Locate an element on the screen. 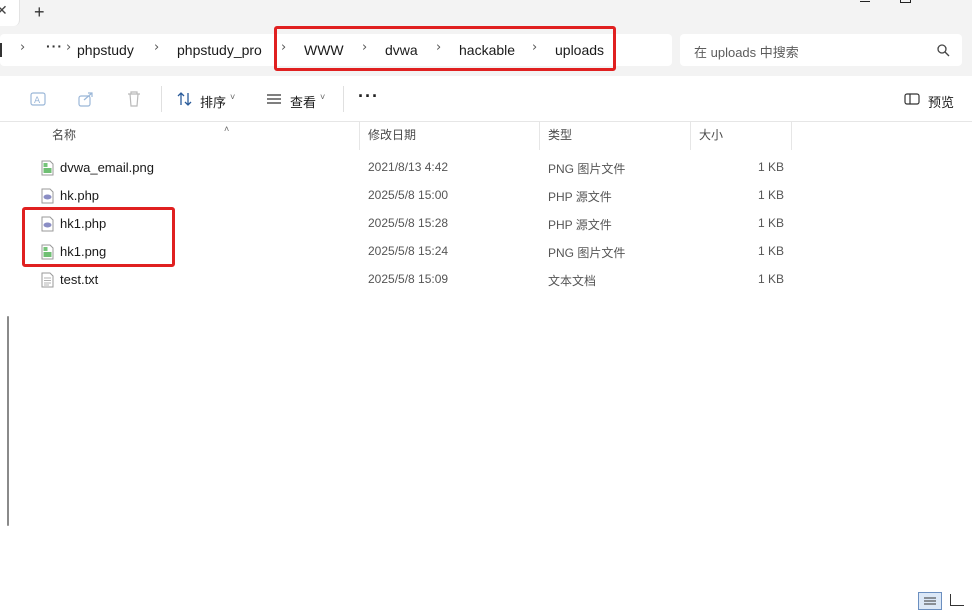 The width and height of the screenshot is (972, 610). details-view-icon is located at coordinates (930, 601).